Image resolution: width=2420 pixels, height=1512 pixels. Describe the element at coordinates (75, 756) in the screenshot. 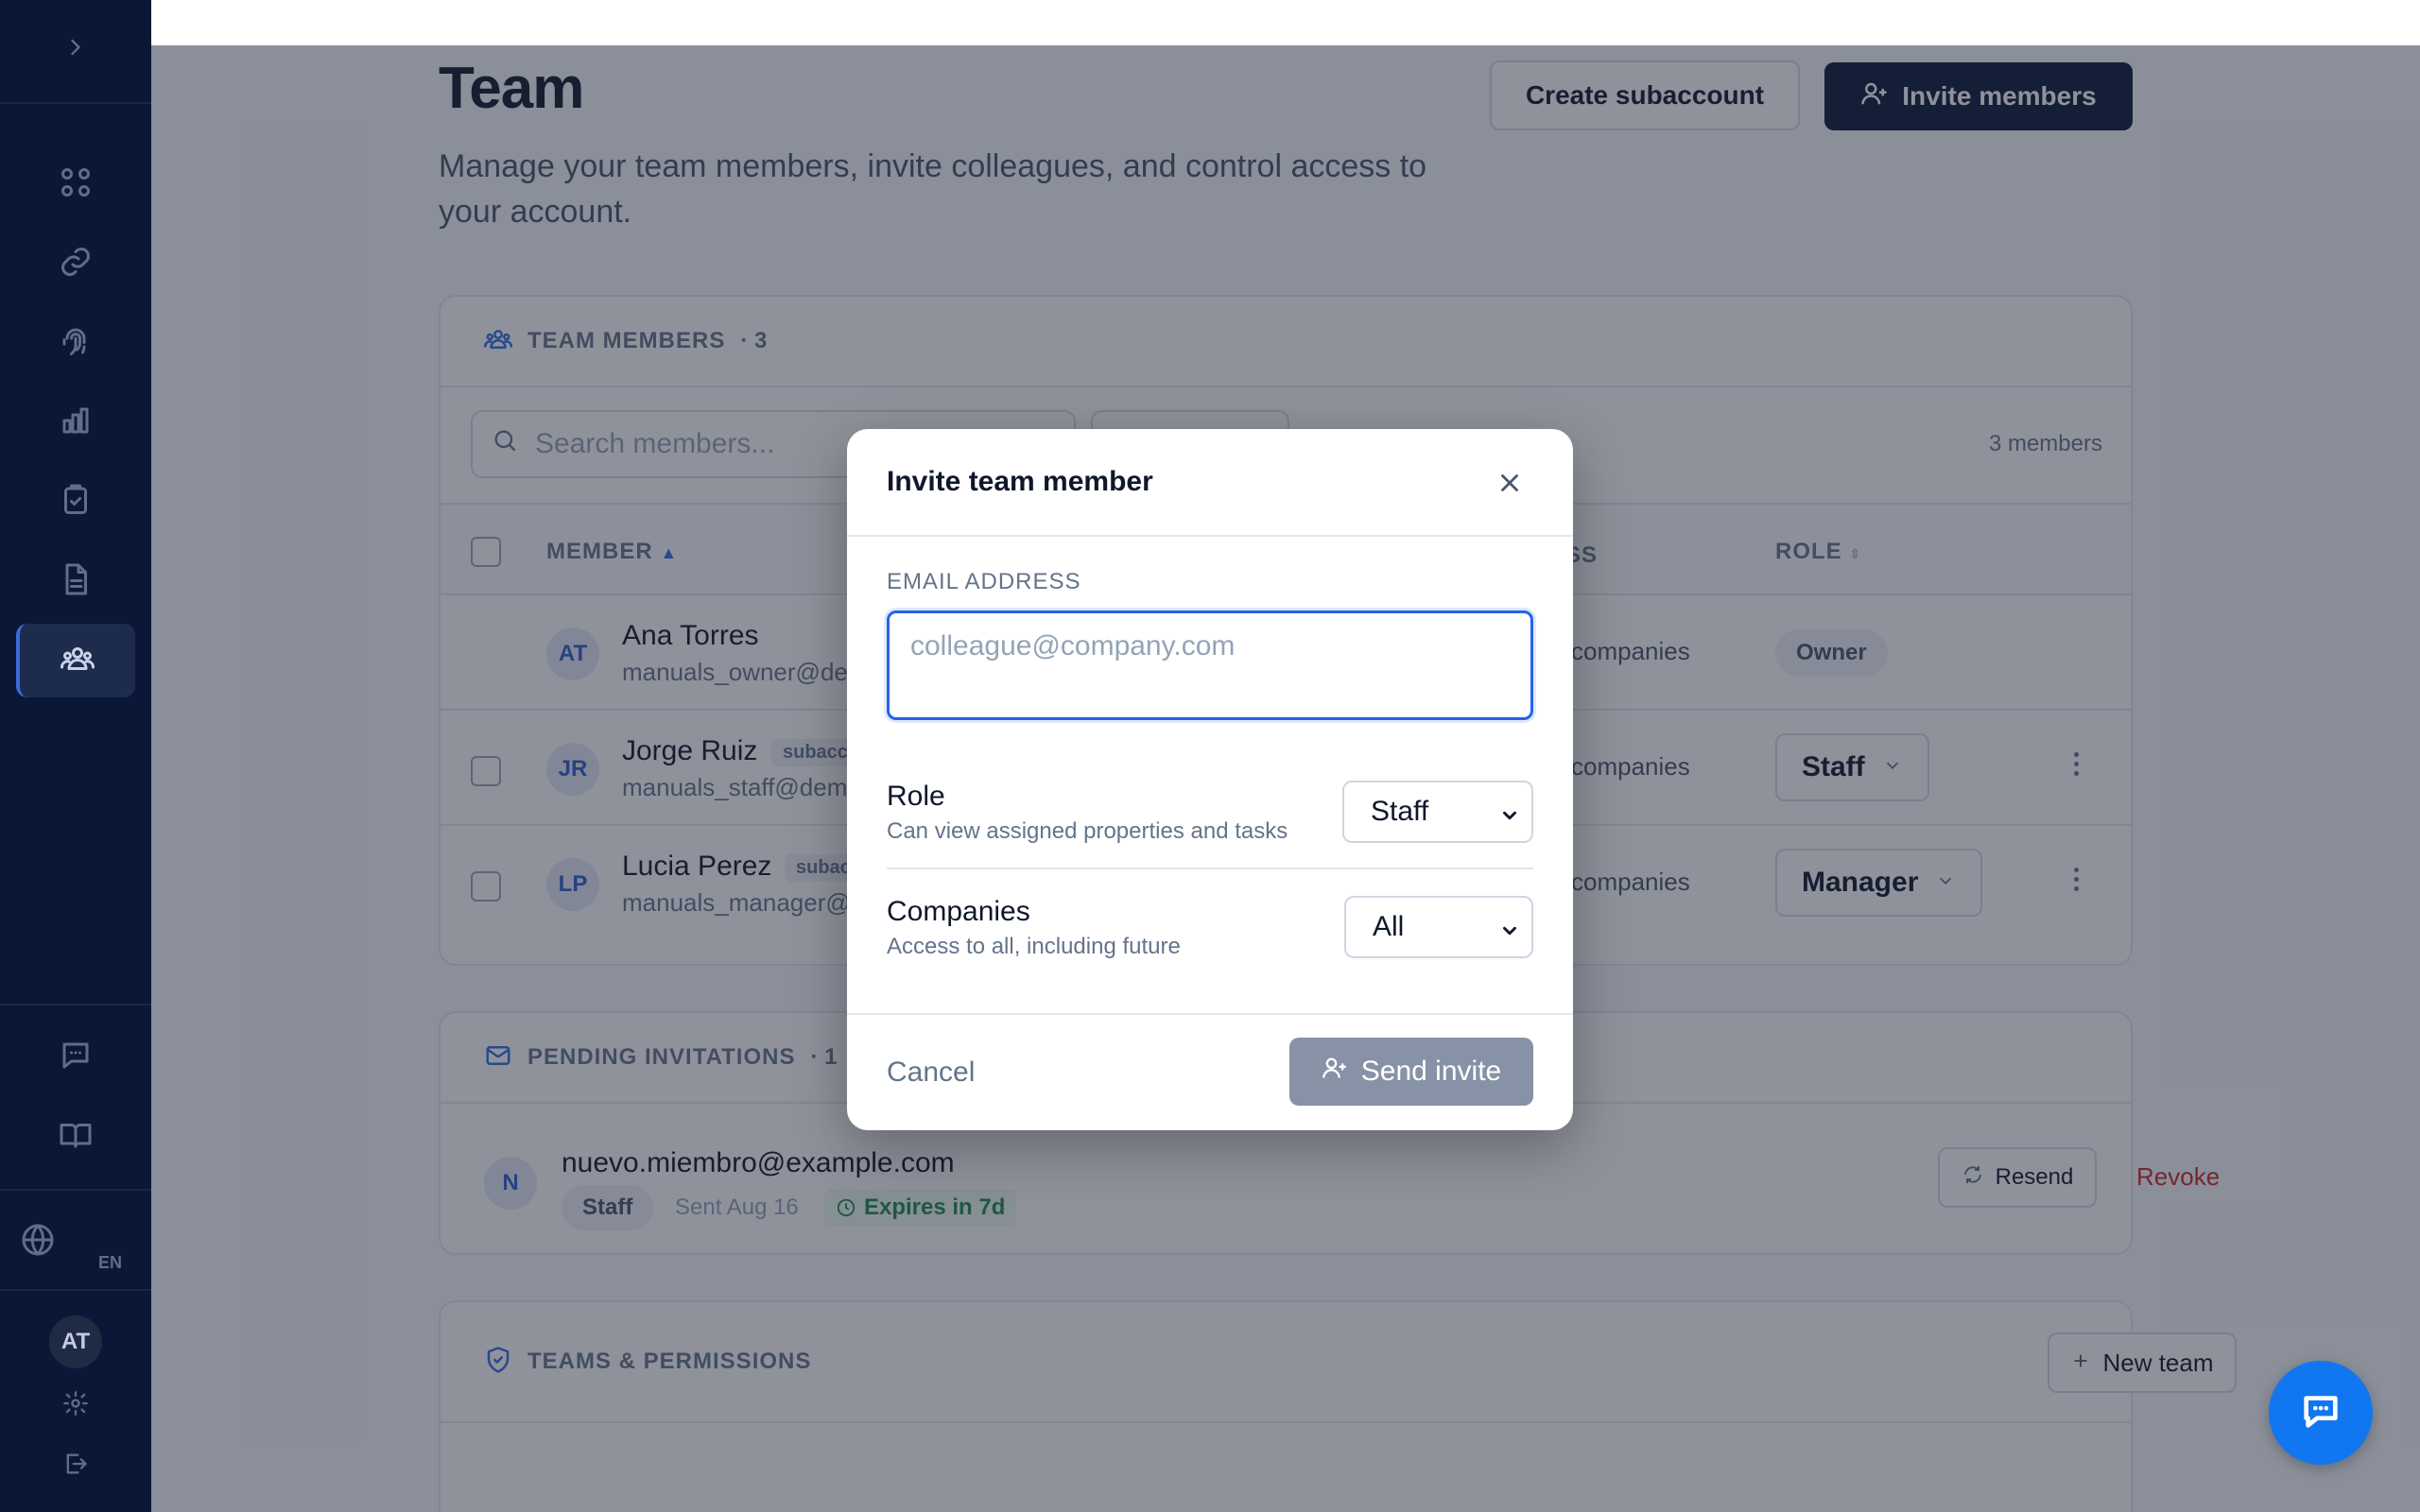

I see `sidebar: EN AT` at that location.